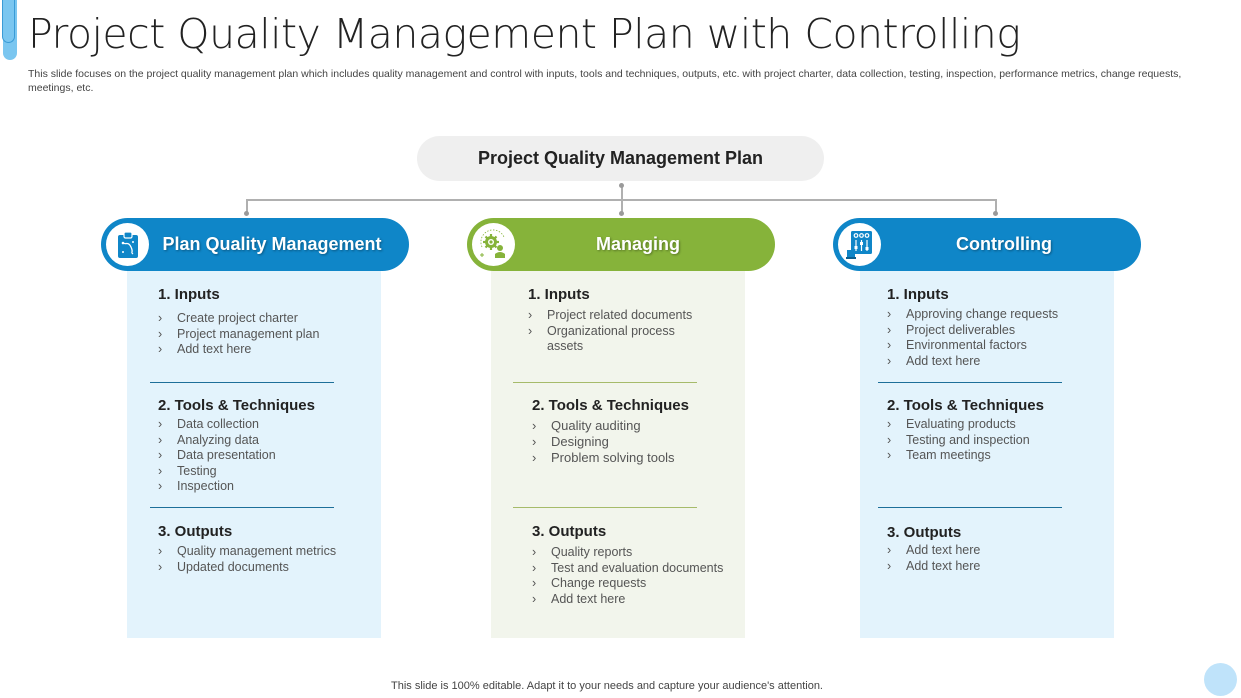 Image resolution: width=1241 pixels, height=698 pixels. What do you see at coordinates (265, 441) in the screenshot?
I see `list-item: Analyzing data` at bounding box center [265, 441].